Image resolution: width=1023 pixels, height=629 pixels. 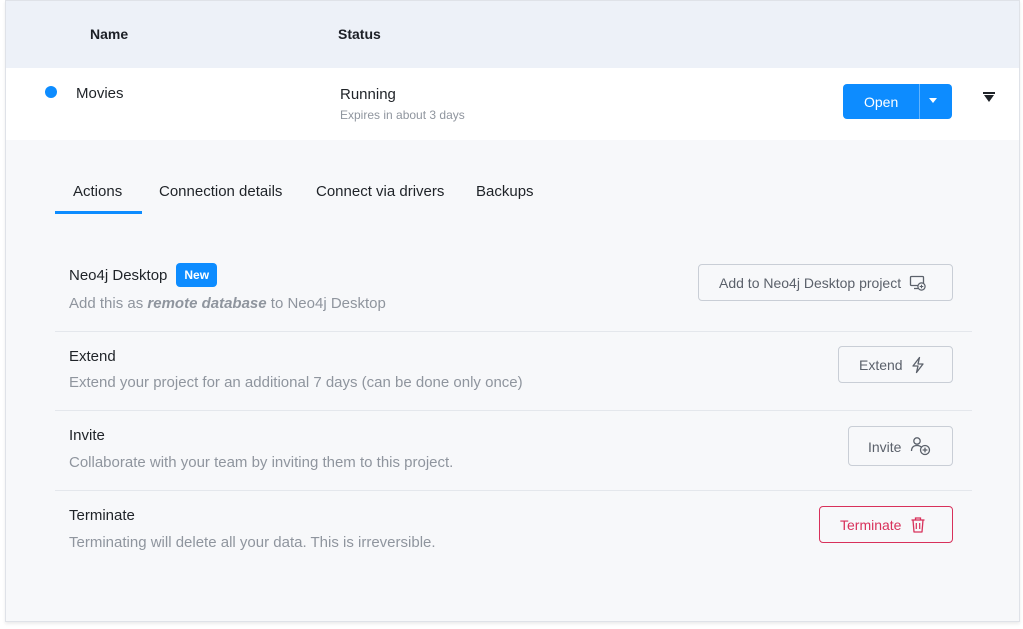 I want to click on lightning-icon, so click(x=918, y=365).